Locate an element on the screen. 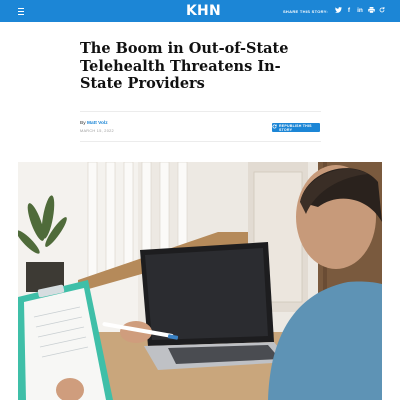 This screenshot has height=400, width=400. site-header: KHN SHARE THIS STORY: f in is located at coordinates (200, 11).